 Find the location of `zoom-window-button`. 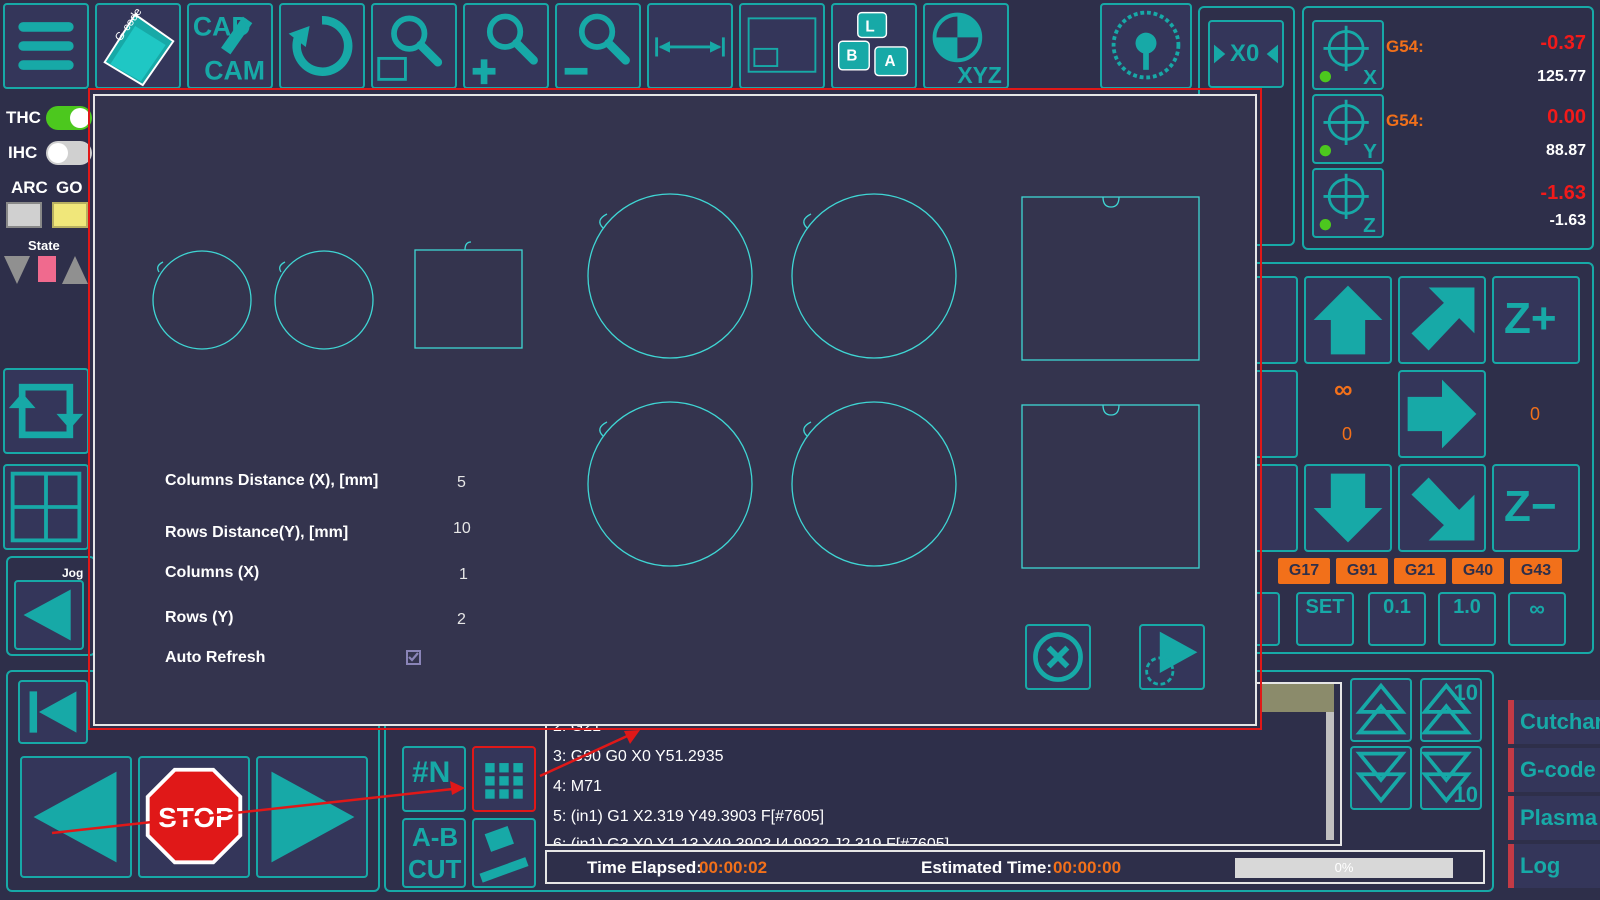

zoom-window-button is located at coordinates (414, 46).